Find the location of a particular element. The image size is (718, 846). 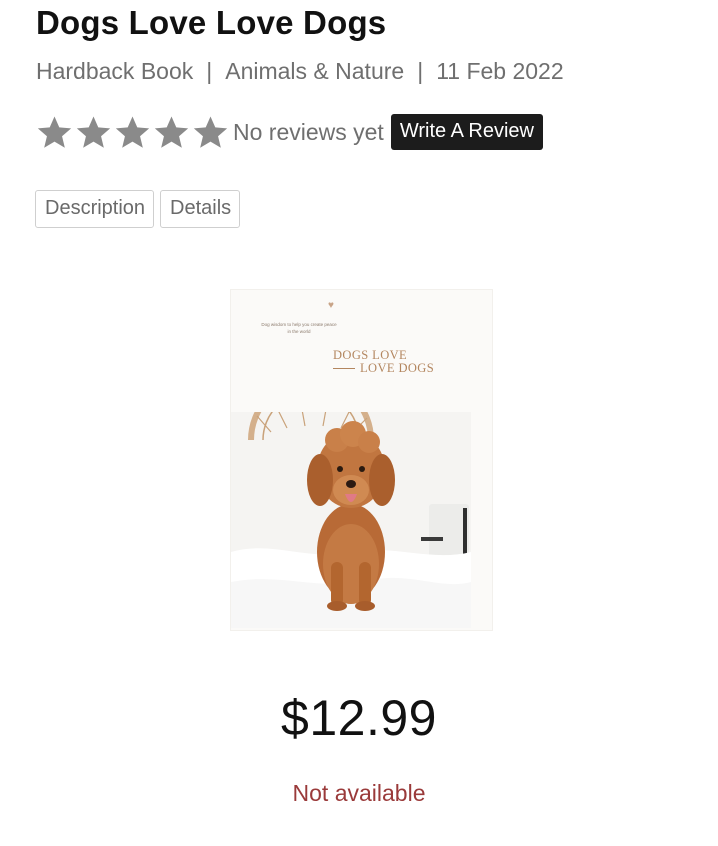

product-tabs: Description Details is located at coordinates (138, 209).